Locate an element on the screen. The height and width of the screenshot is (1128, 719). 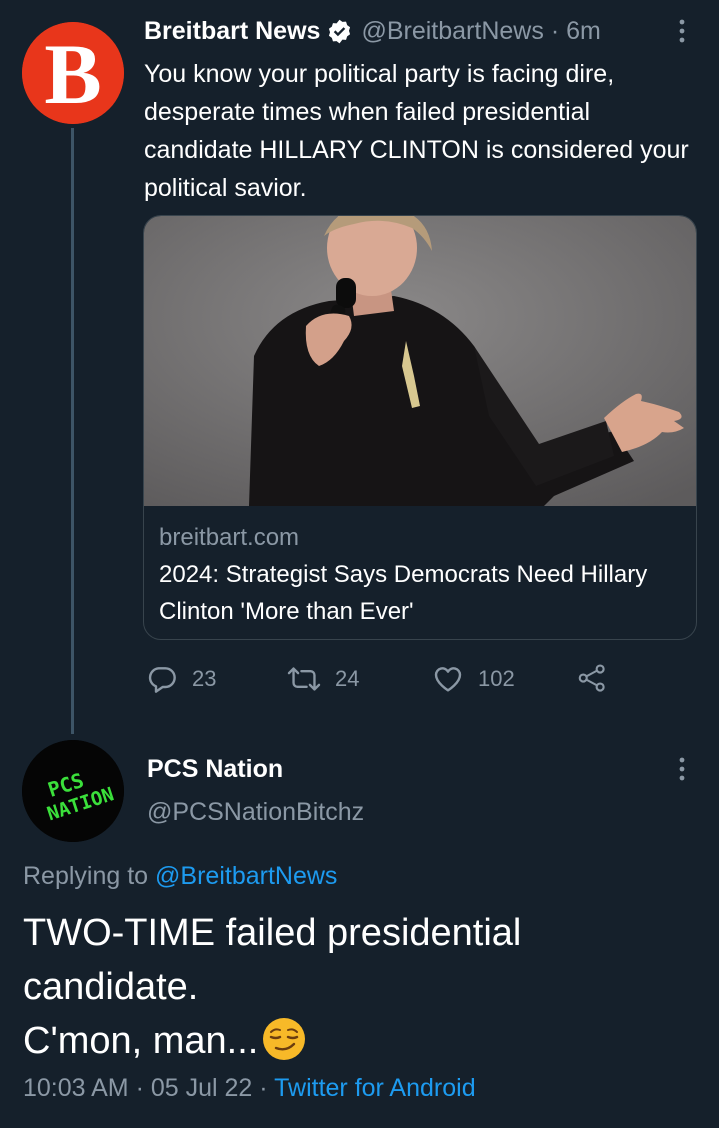
replying-to-line: Replying to @BreitbartNews is located at coordinates (180, 876).